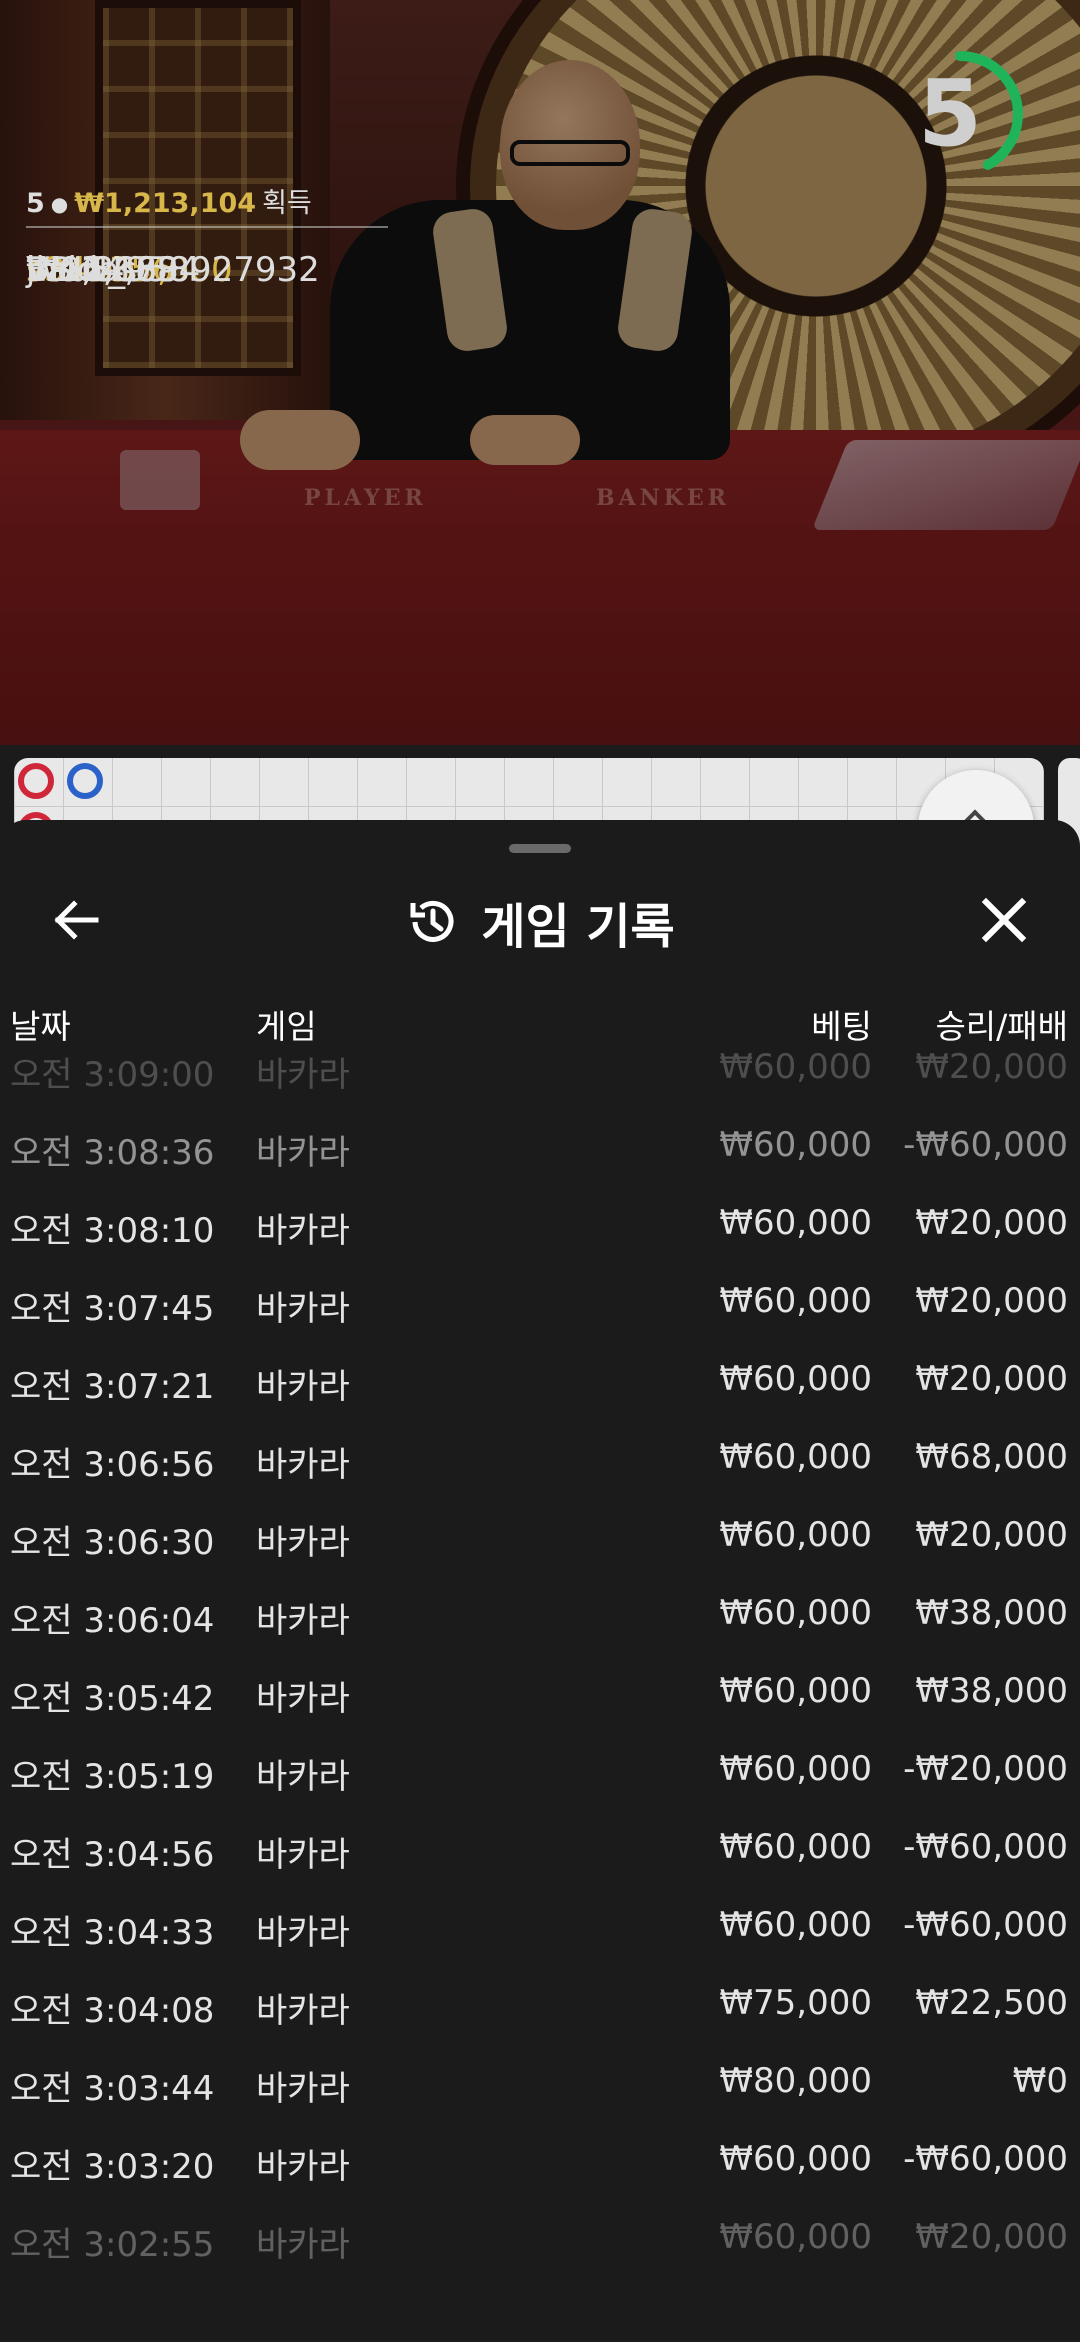  Describe the element at coordinates (85, 781) in the screenshot. I see `roadmap-dot` at that location.